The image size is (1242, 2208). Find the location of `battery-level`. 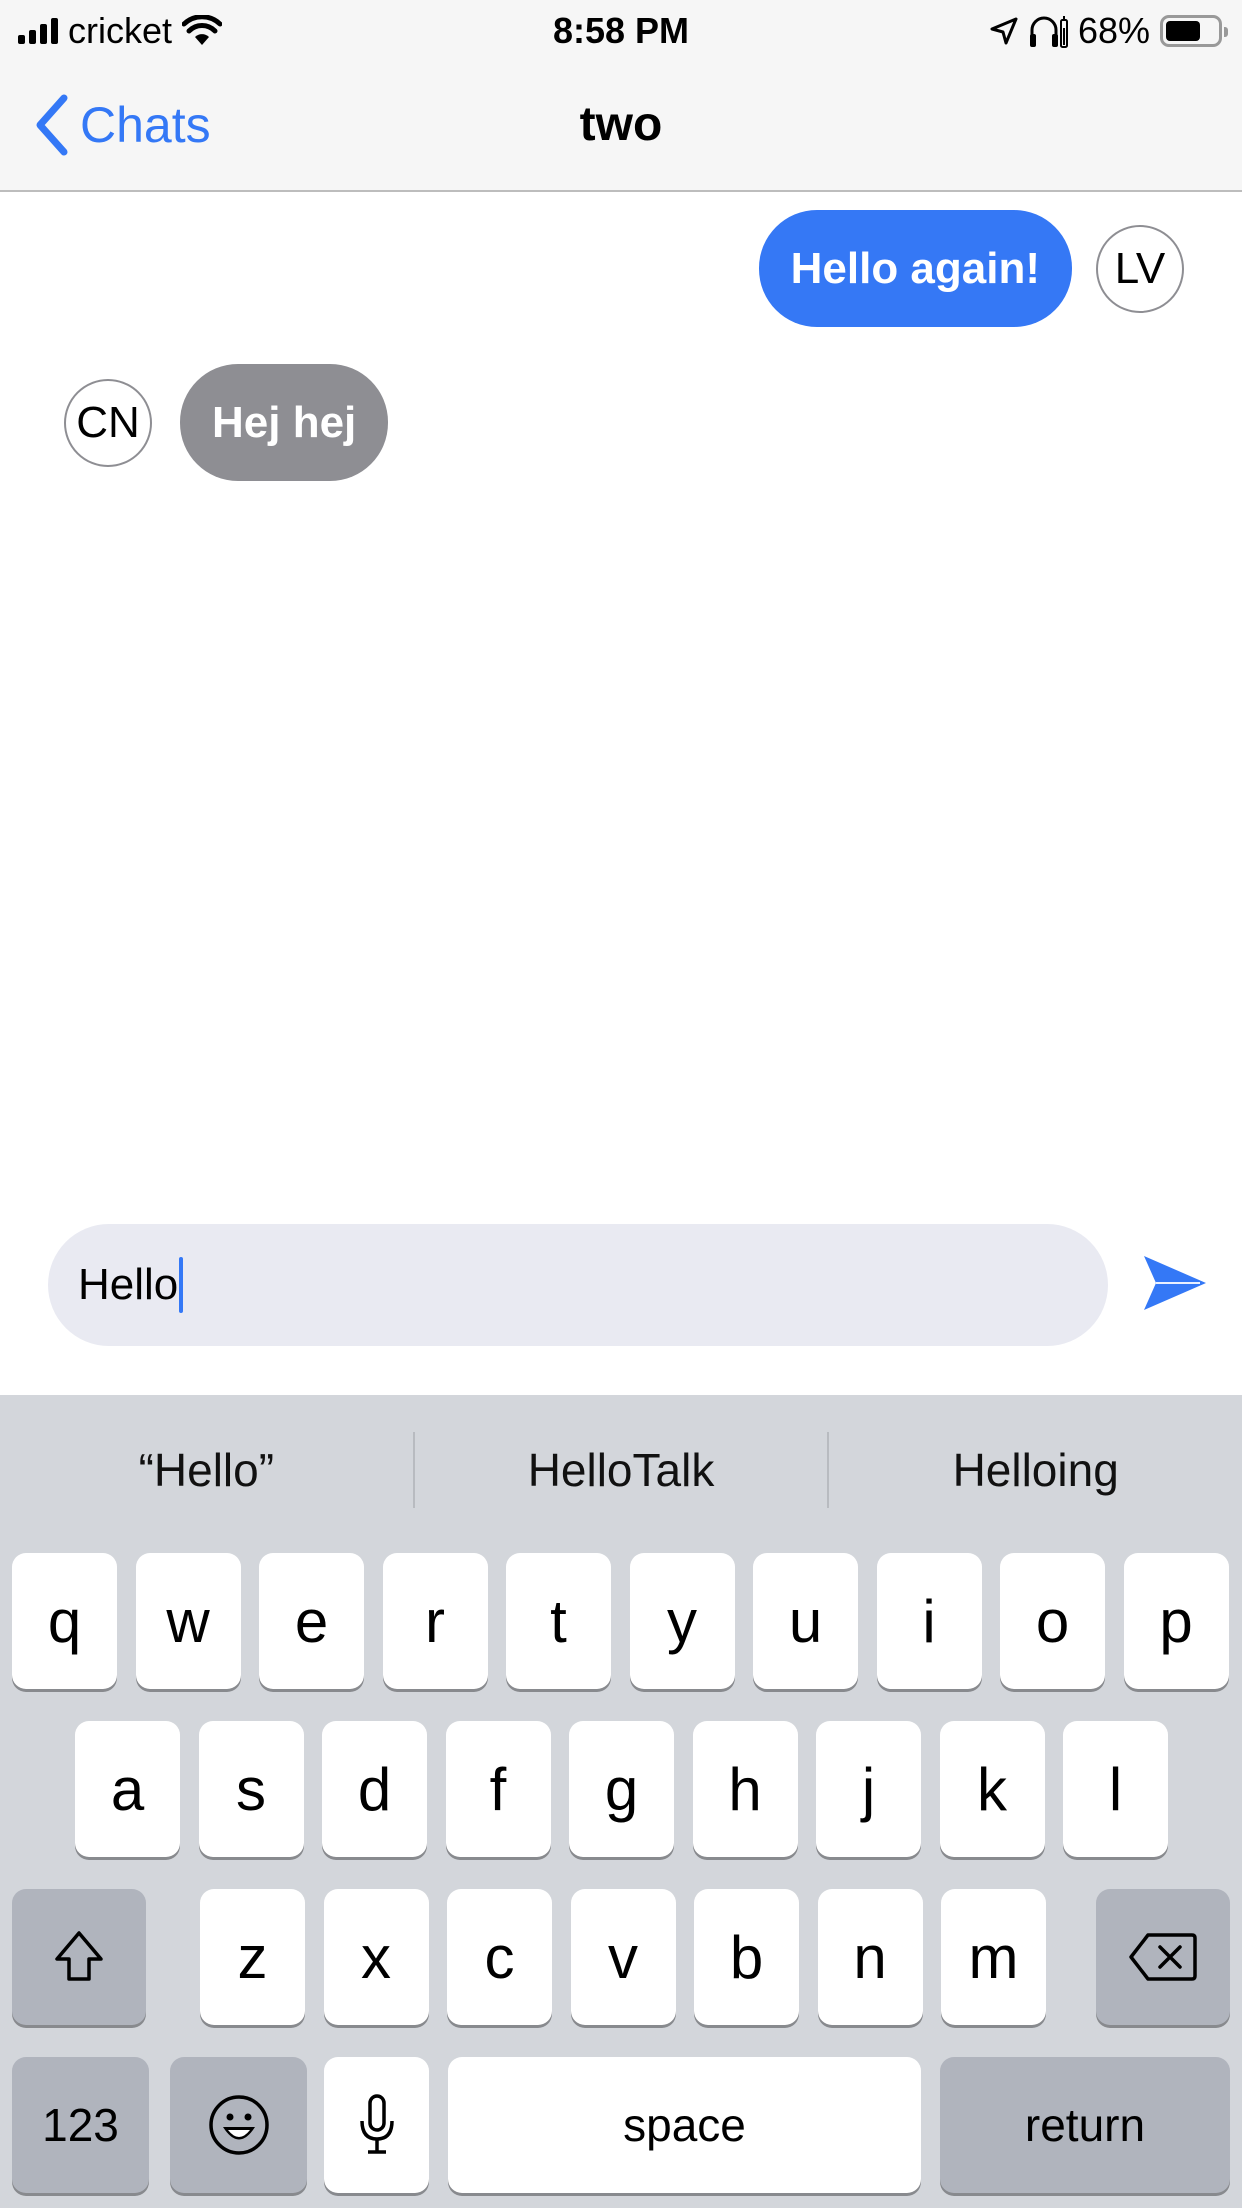

battery-level is located at coordinates (1183, 31).